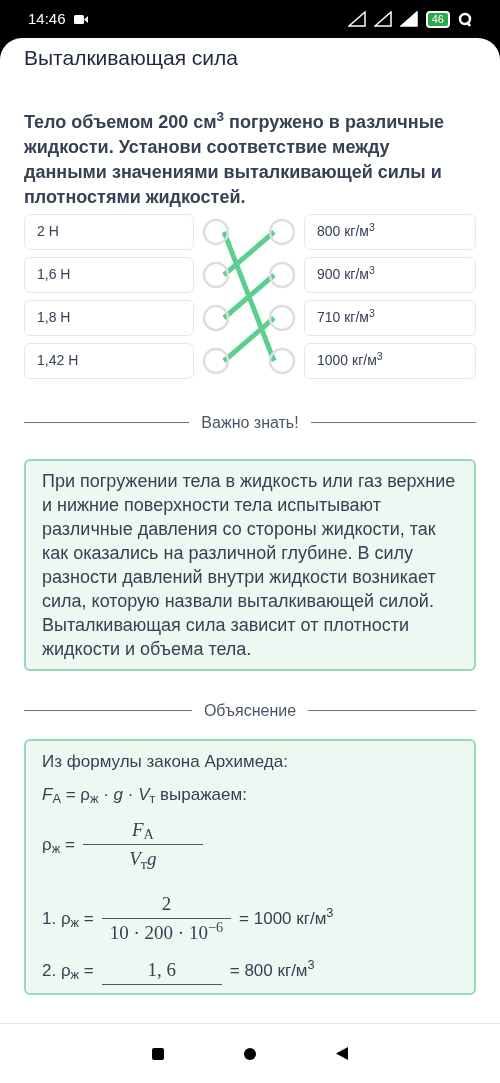  Describe the element at coordinates (143, 860) in the screenshot. I see `fraction-denominator: V$_{т}$g` at that location.